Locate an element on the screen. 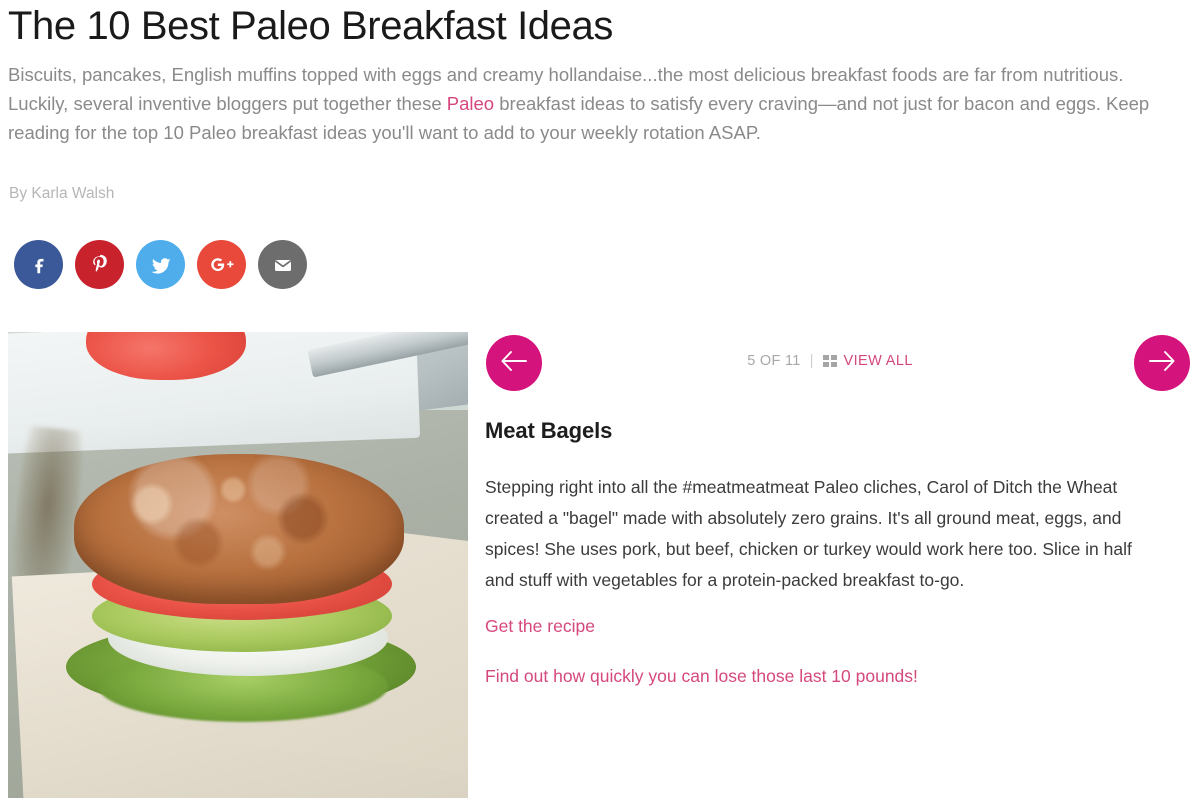  facebook-icon is located at coordinates (39, 265).